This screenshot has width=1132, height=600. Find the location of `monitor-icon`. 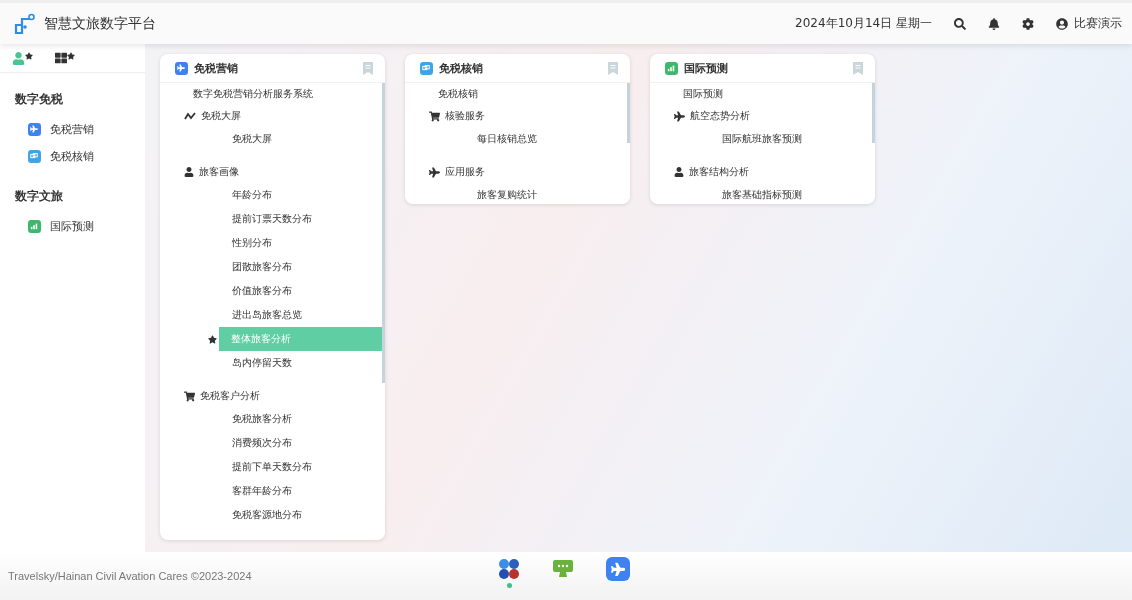

monitor-icon is located at coordinates (563, 569).